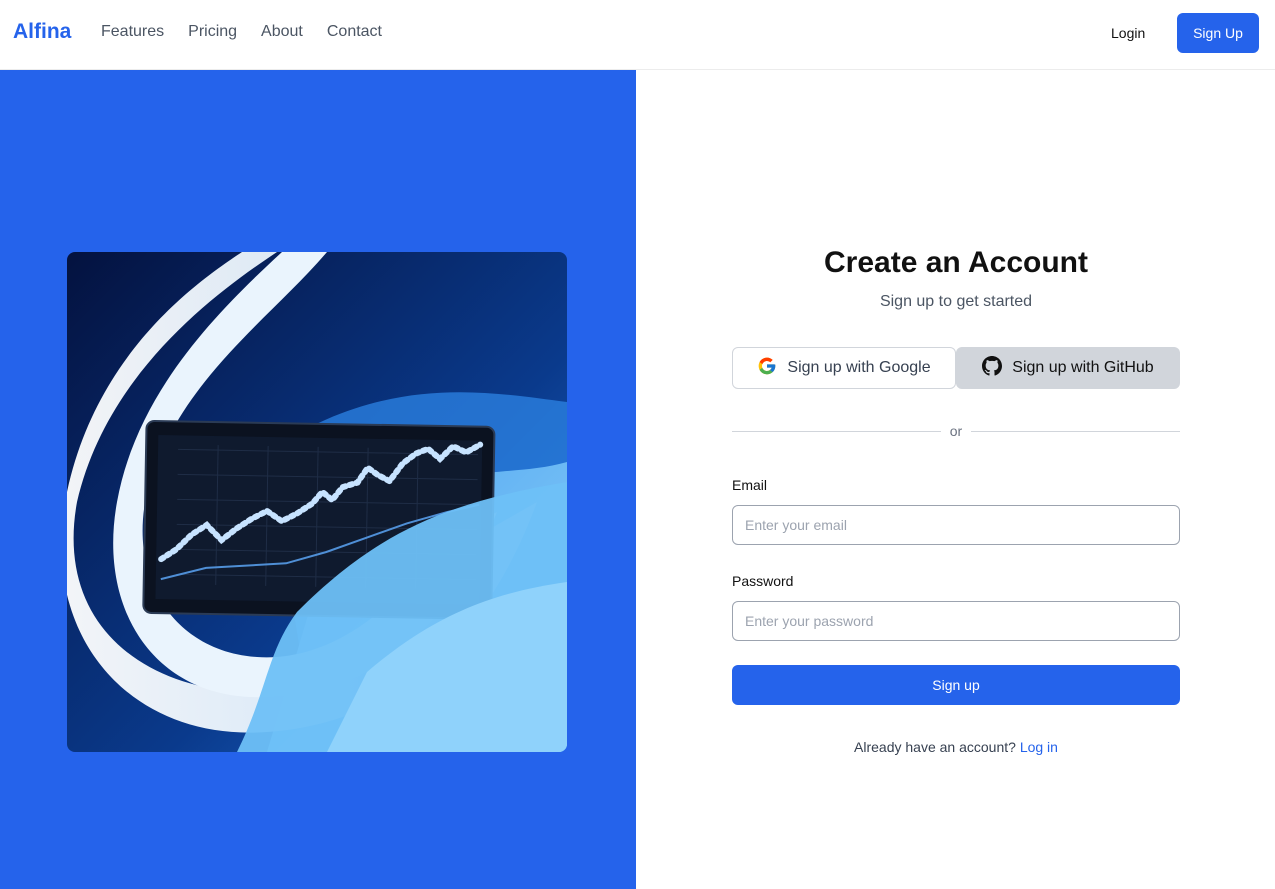 The width and height of the screenshot is (1275, 889). I want to click on nav-link-features: Features, so click(132, 32).